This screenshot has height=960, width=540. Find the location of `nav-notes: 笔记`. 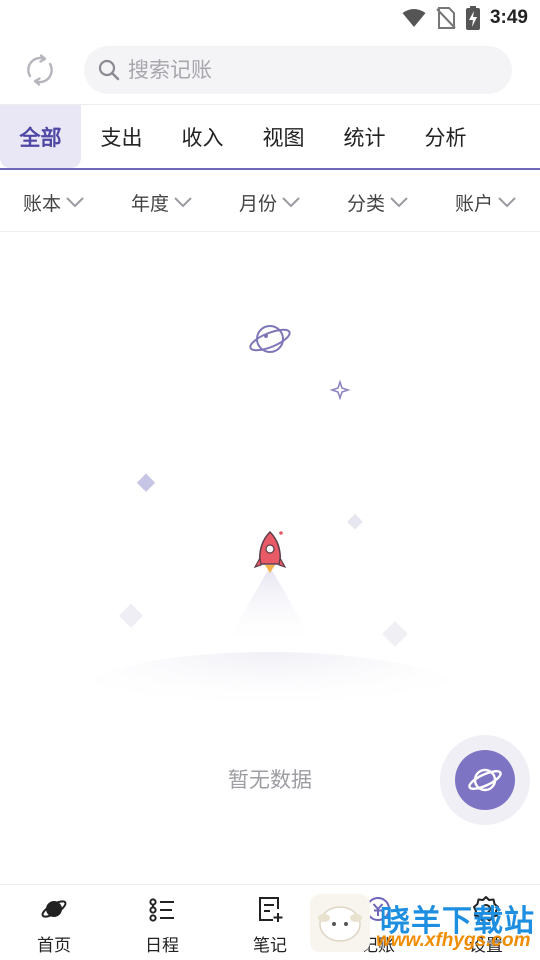

nav-notes: 笔记 is located at coordinates (270, 922).